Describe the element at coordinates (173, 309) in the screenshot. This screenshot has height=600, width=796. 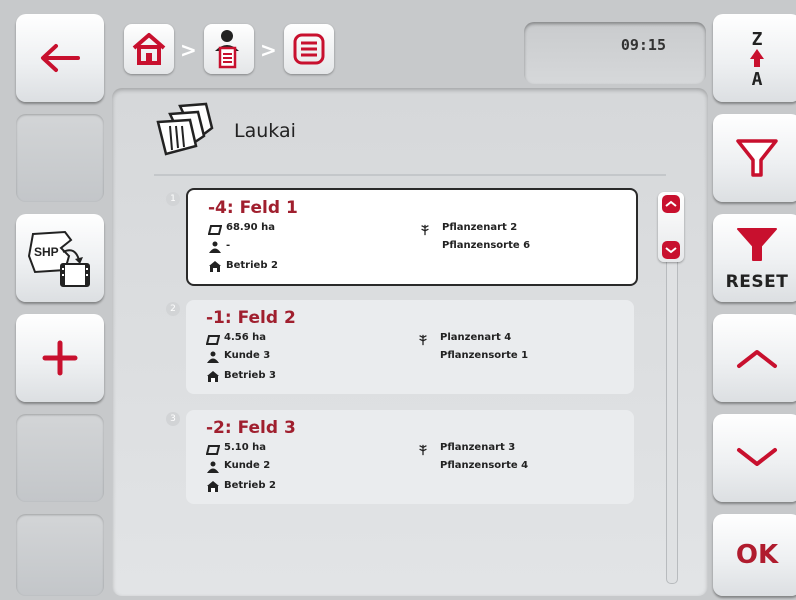
I see `list-index: 2` at that location.